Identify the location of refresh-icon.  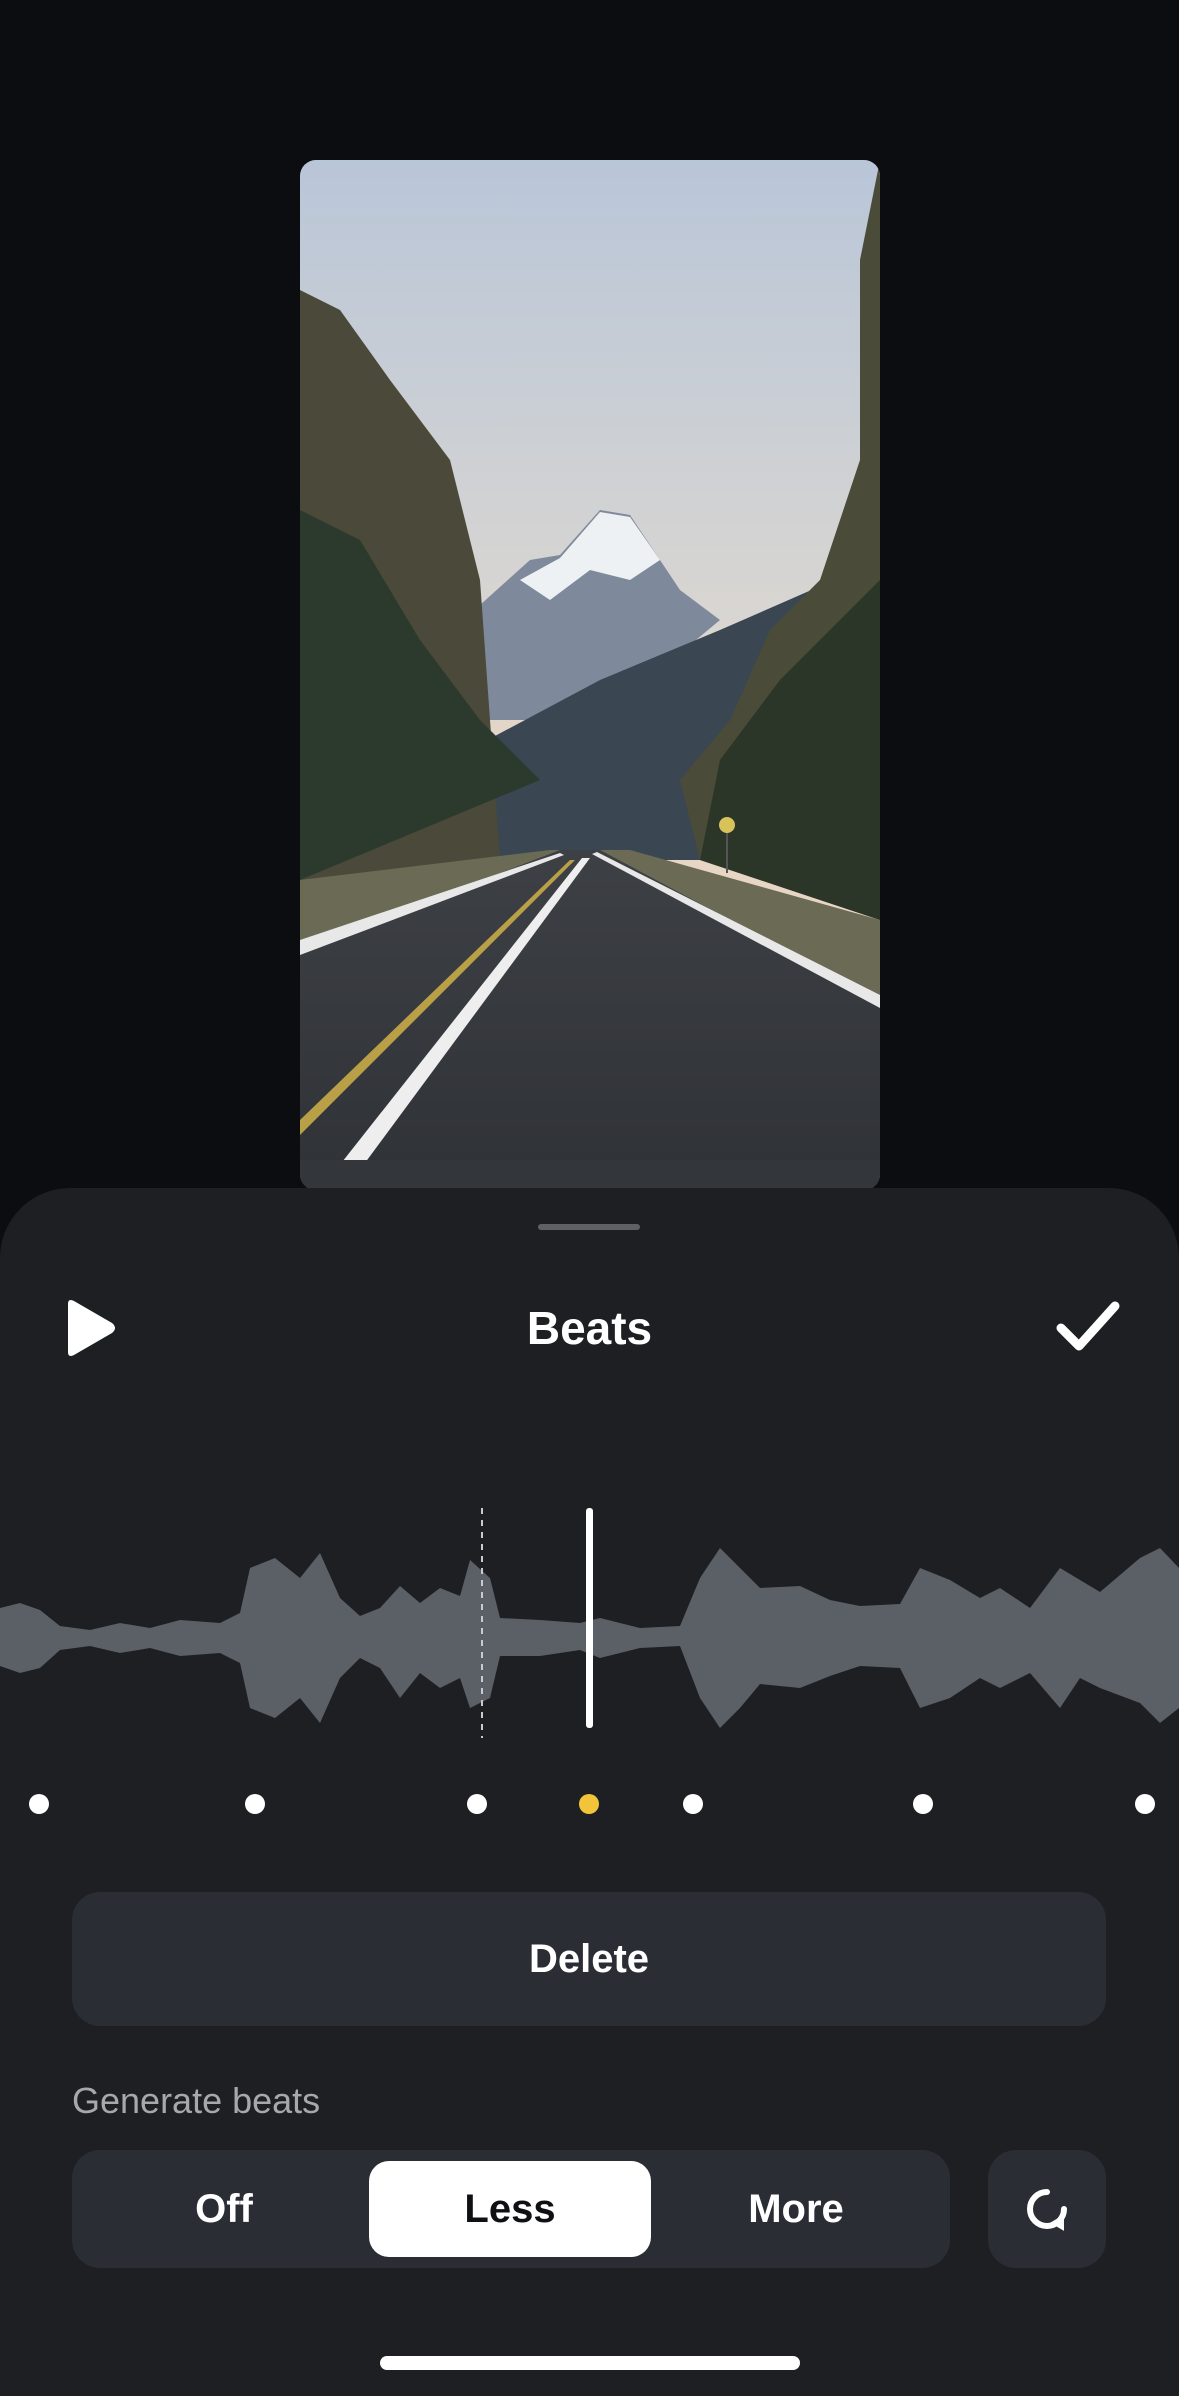
(1047, 2210).